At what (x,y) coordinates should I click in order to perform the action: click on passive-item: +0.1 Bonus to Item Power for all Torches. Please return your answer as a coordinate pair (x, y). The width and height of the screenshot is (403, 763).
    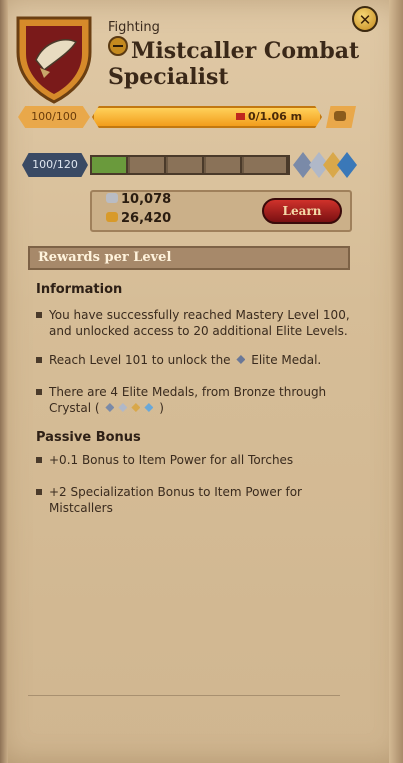
    Looking at the image, I should click on (201, 460).